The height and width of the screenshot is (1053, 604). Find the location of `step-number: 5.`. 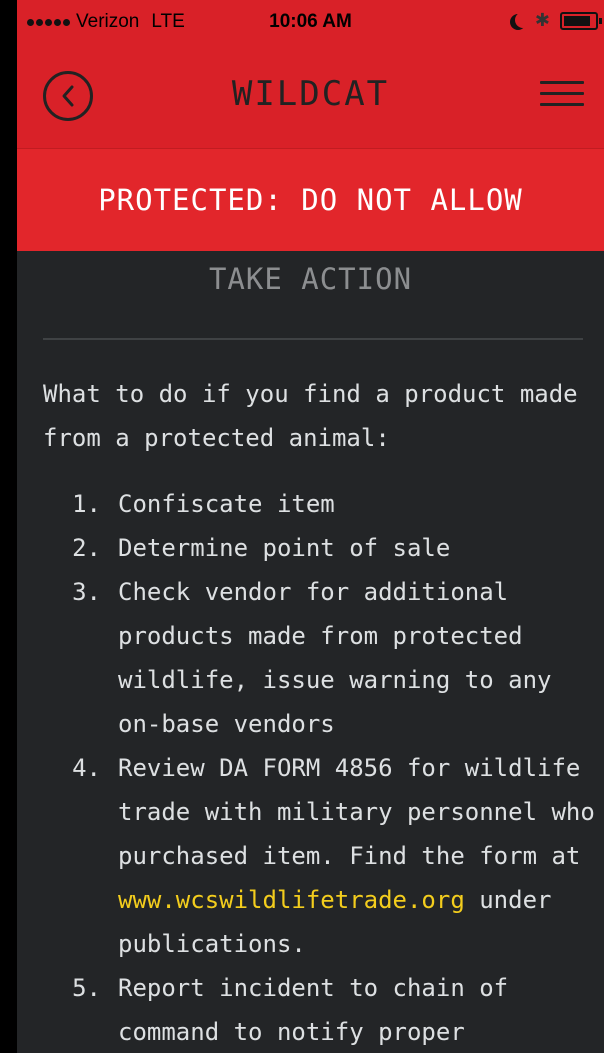

step-number: 5. is located at coordinates (86, 988).